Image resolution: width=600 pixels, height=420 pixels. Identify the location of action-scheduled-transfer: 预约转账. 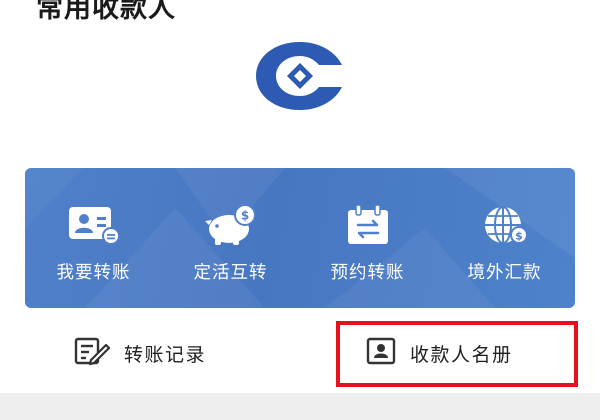
(367, 238).